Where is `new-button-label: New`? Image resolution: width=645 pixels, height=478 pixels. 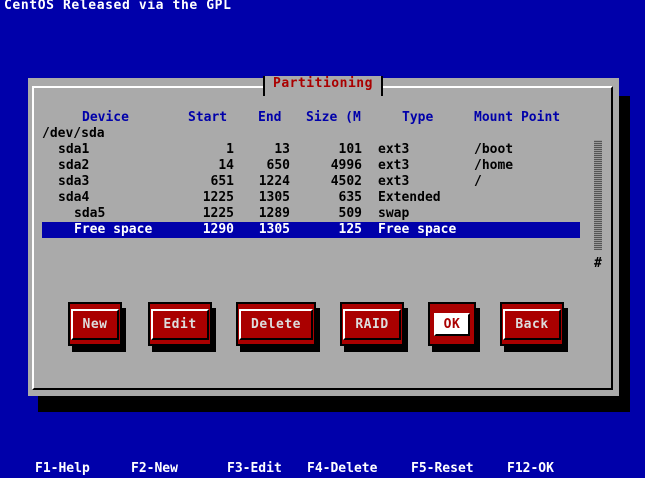 new-button-label: New is located at coordinates (95, 324).